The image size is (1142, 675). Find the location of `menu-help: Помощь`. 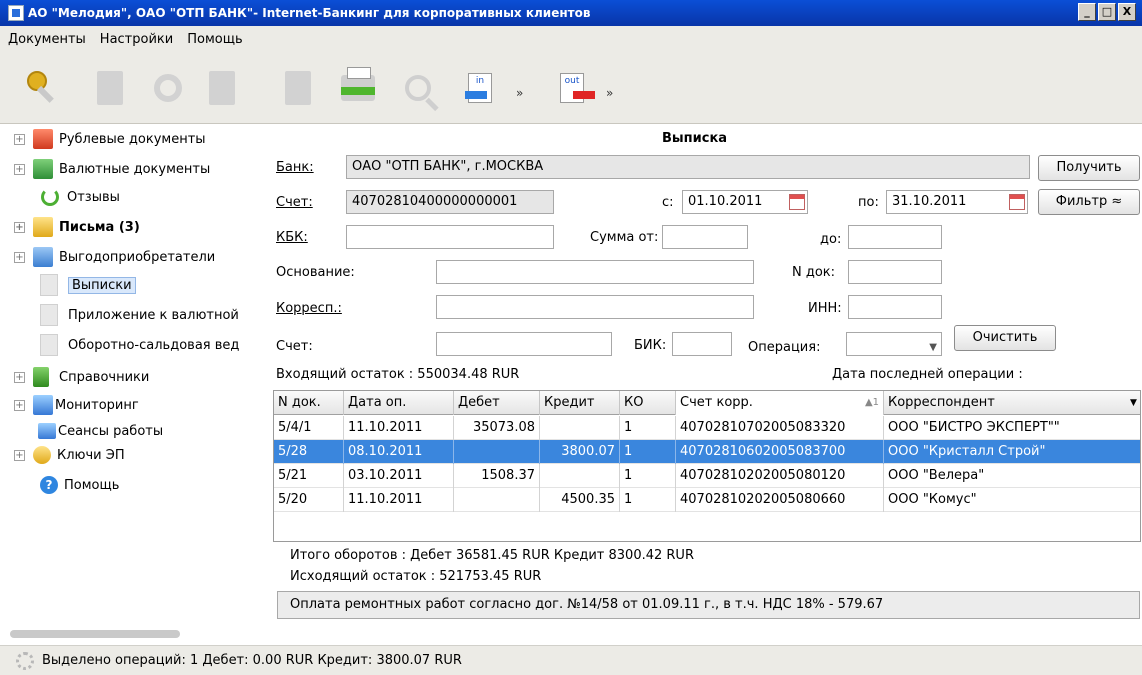

menu-help: Помощь is located at coordinates (214, 39).